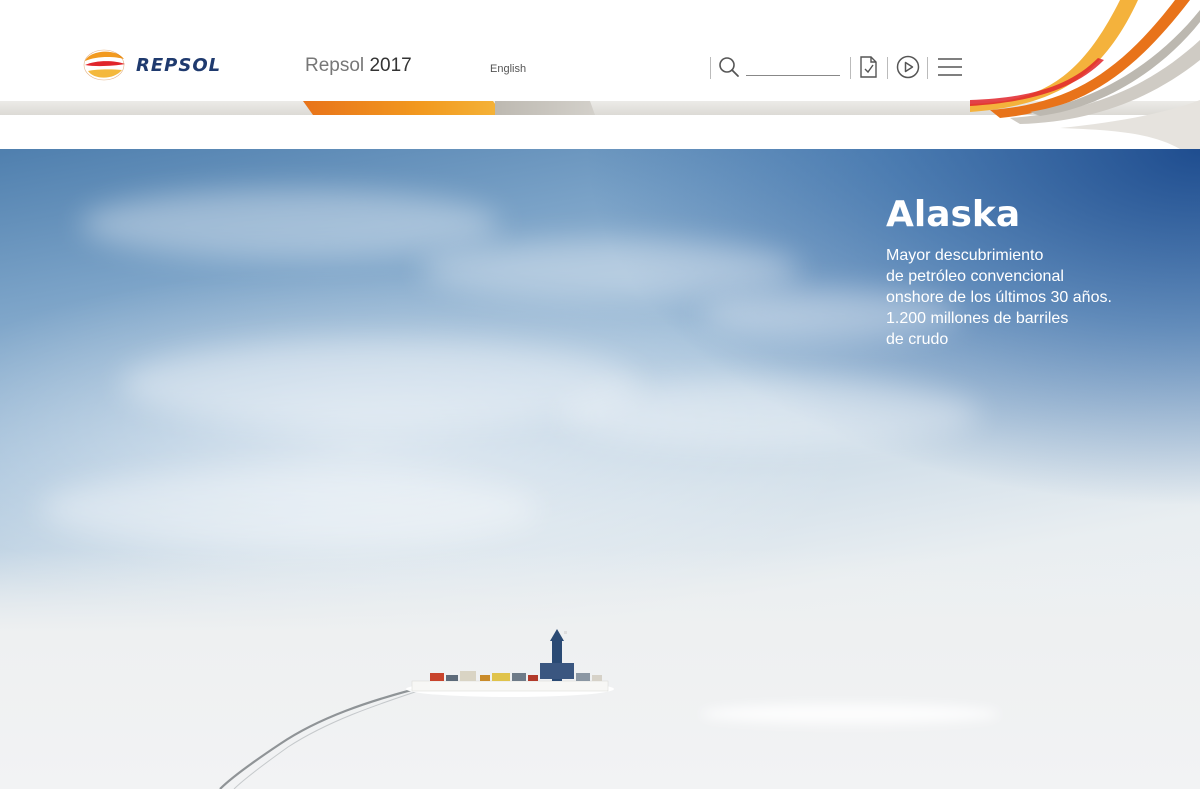 This screenshot has height=789, width=1200. Describe the element at coordinates (793, 66) in the screenshot. I see `search-input` at that location.